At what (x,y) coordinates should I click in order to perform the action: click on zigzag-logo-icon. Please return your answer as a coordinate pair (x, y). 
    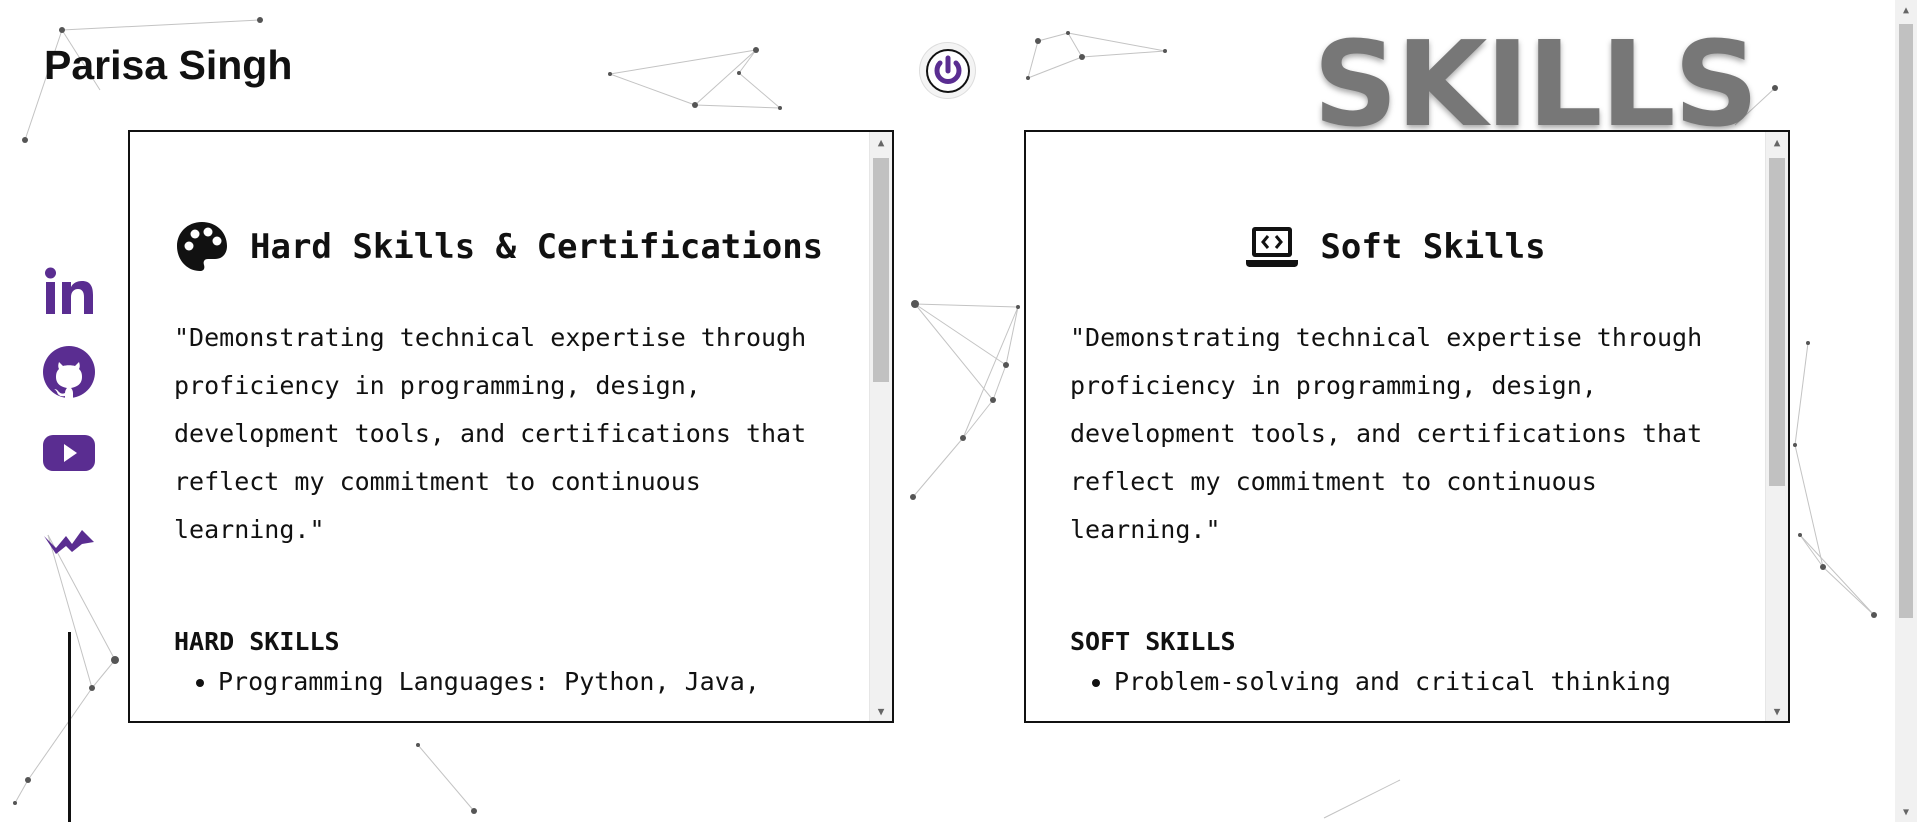
    Looking at the image, I should click on (69, 542).